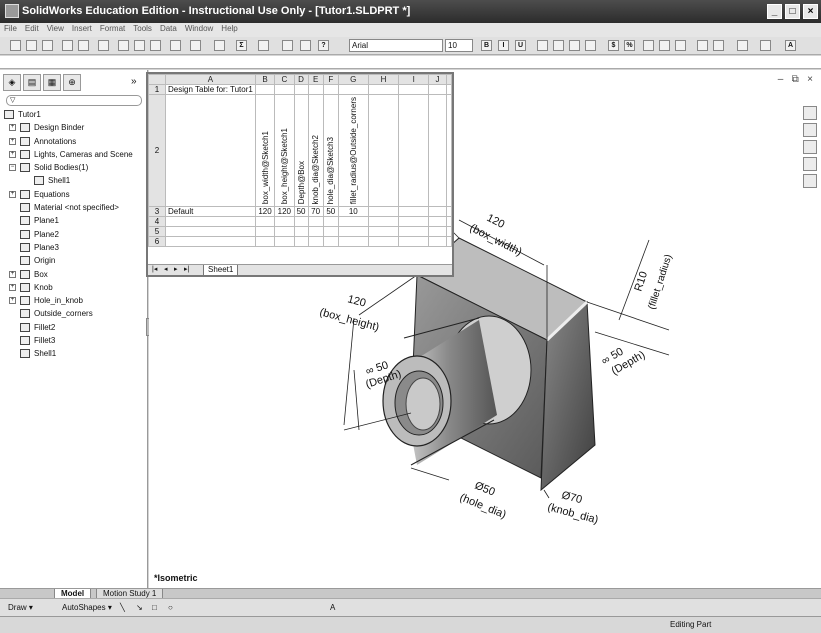 This screenshot has height=633, width=821. Describe the element at coordinates (330, 79) in the screenshot. I see `column-header: F` at that location.